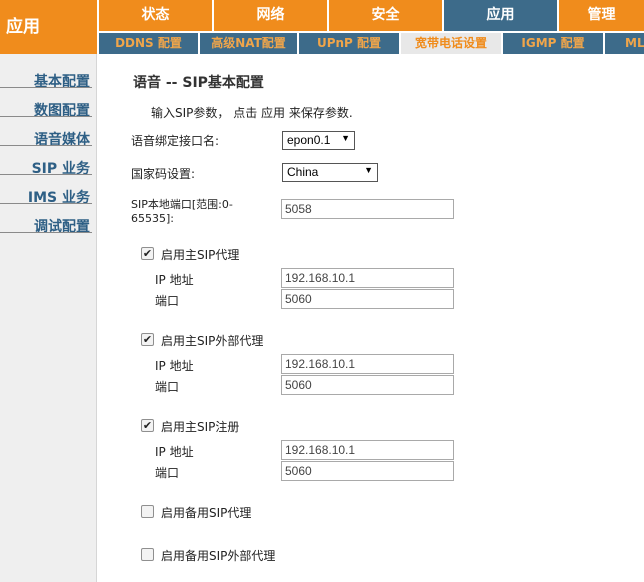  I want to click on outbound-proxy-checkbox-label: 启用主SIP外部代理, so click(212, 341).